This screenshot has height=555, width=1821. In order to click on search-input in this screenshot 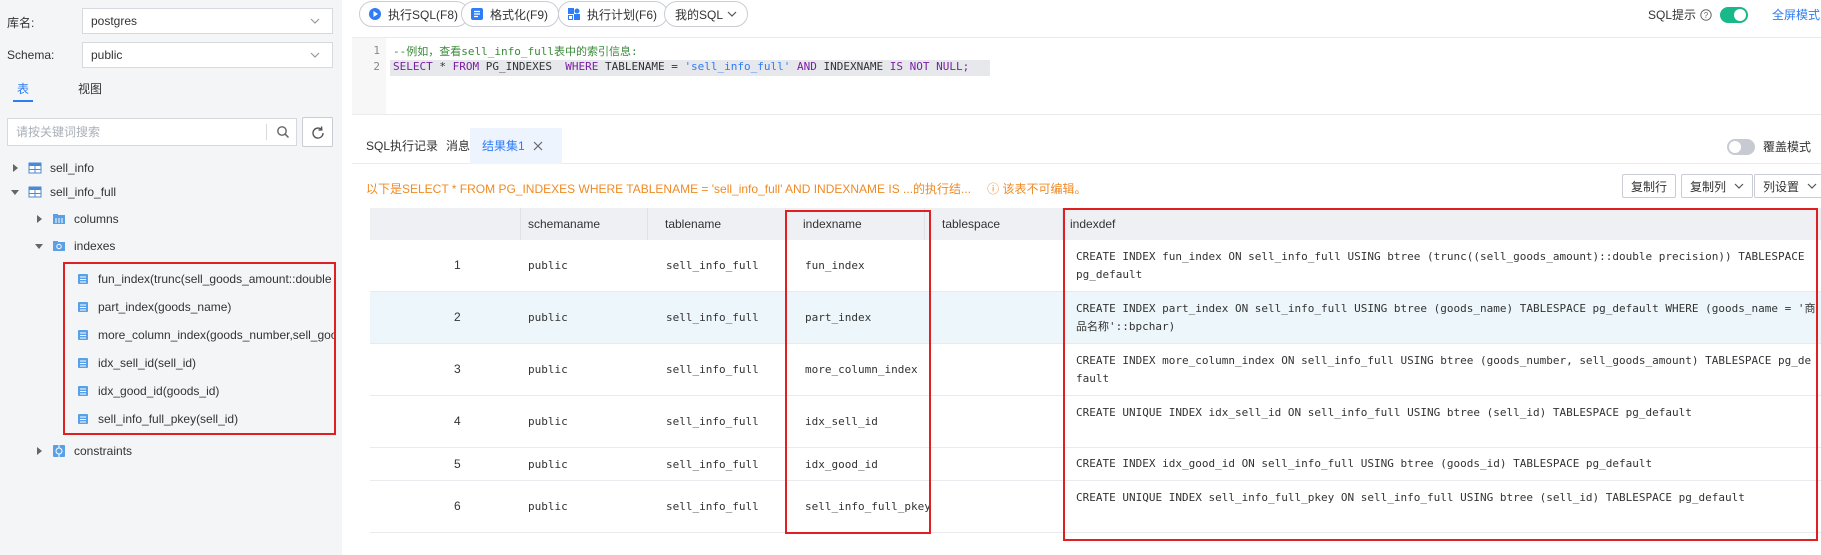, I will do `click(133, 132)`.